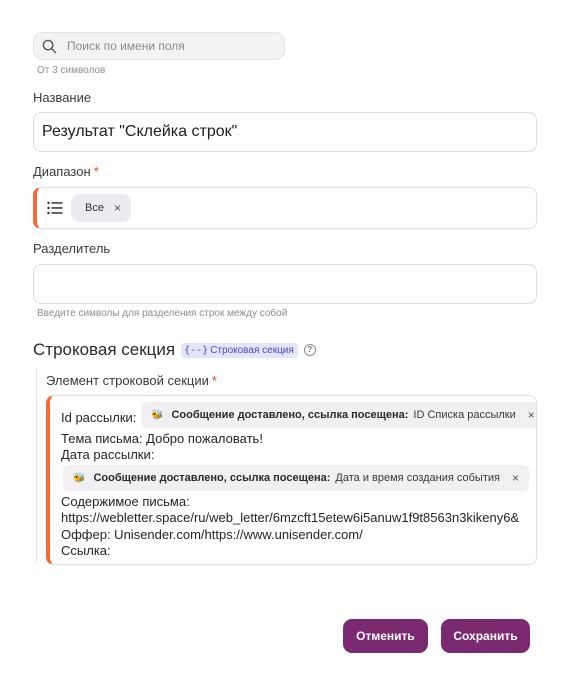 The width and height of the screenshot is (582, 689). Describe the element at coordinates (285, 208) in the screenshot. I see `range-input: Все ×` at that location.